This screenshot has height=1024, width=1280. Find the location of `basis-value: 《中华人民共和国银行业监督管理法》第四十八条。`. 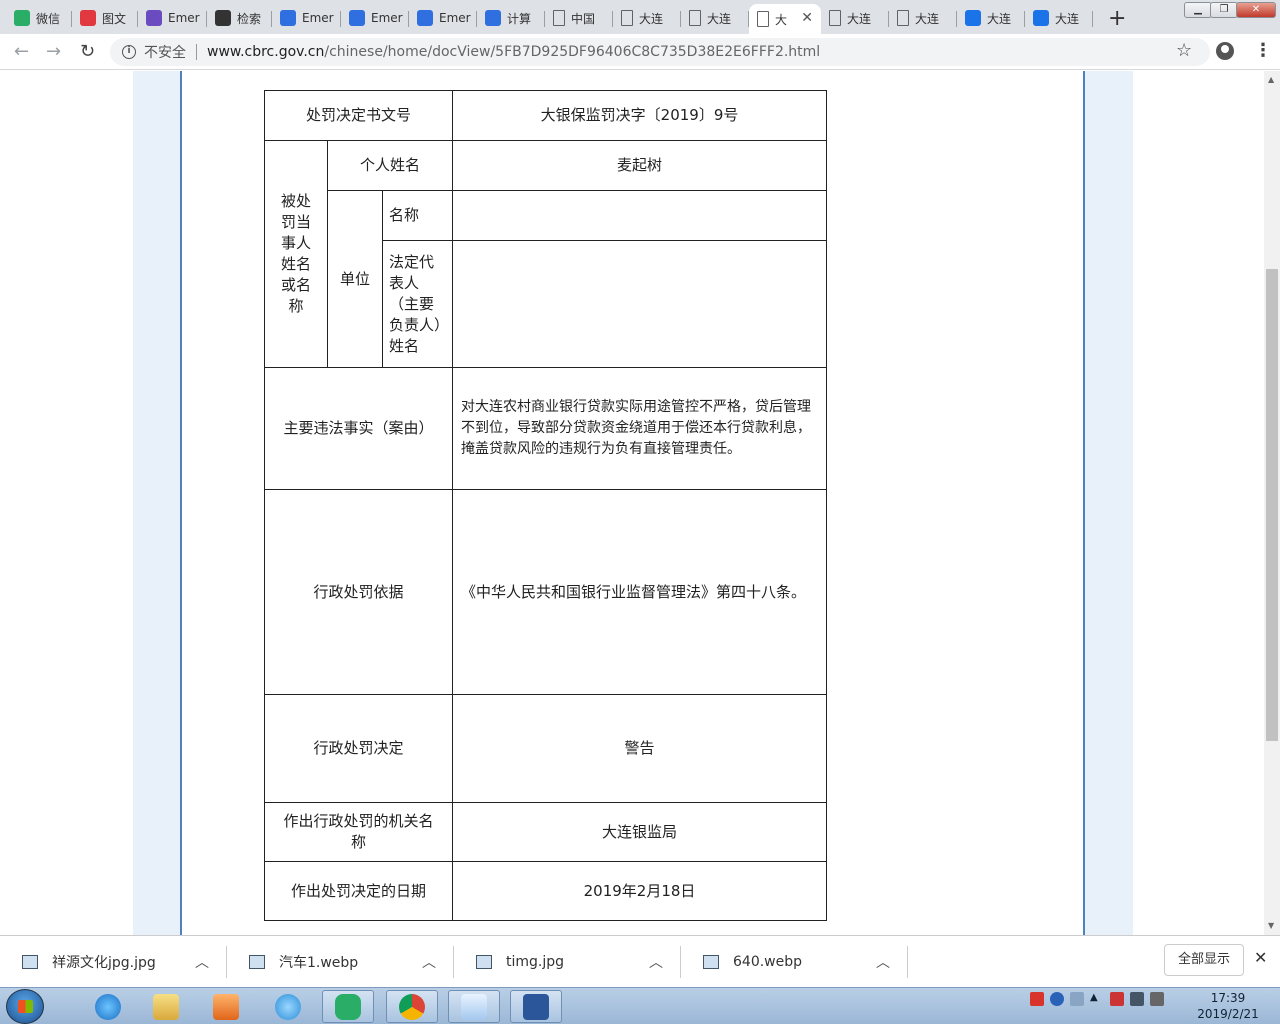

basis-value: 《中华人民共和国银行业监督管理法》第四十八条。 is located at coordinates (640, 592).